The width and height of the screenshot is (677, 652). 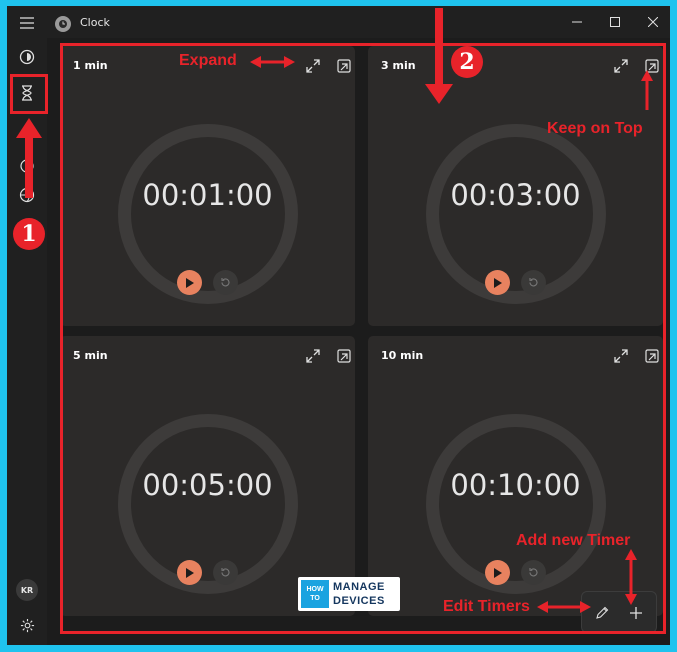 What do you see at coordinates (95, 22) in the screenshot?
I see `window-title: Clock` at bounding box center [95, 22].